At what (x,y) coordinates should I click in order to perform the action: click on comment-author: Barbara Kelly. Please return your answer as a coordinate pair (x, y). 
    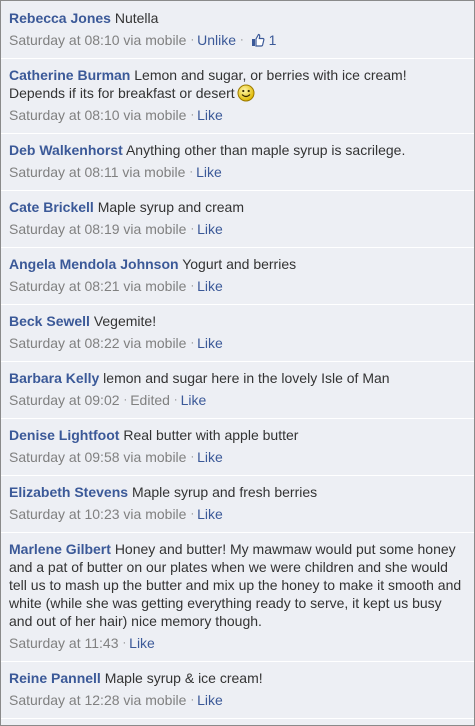
    Looking at the image, I should click on (54, 378).